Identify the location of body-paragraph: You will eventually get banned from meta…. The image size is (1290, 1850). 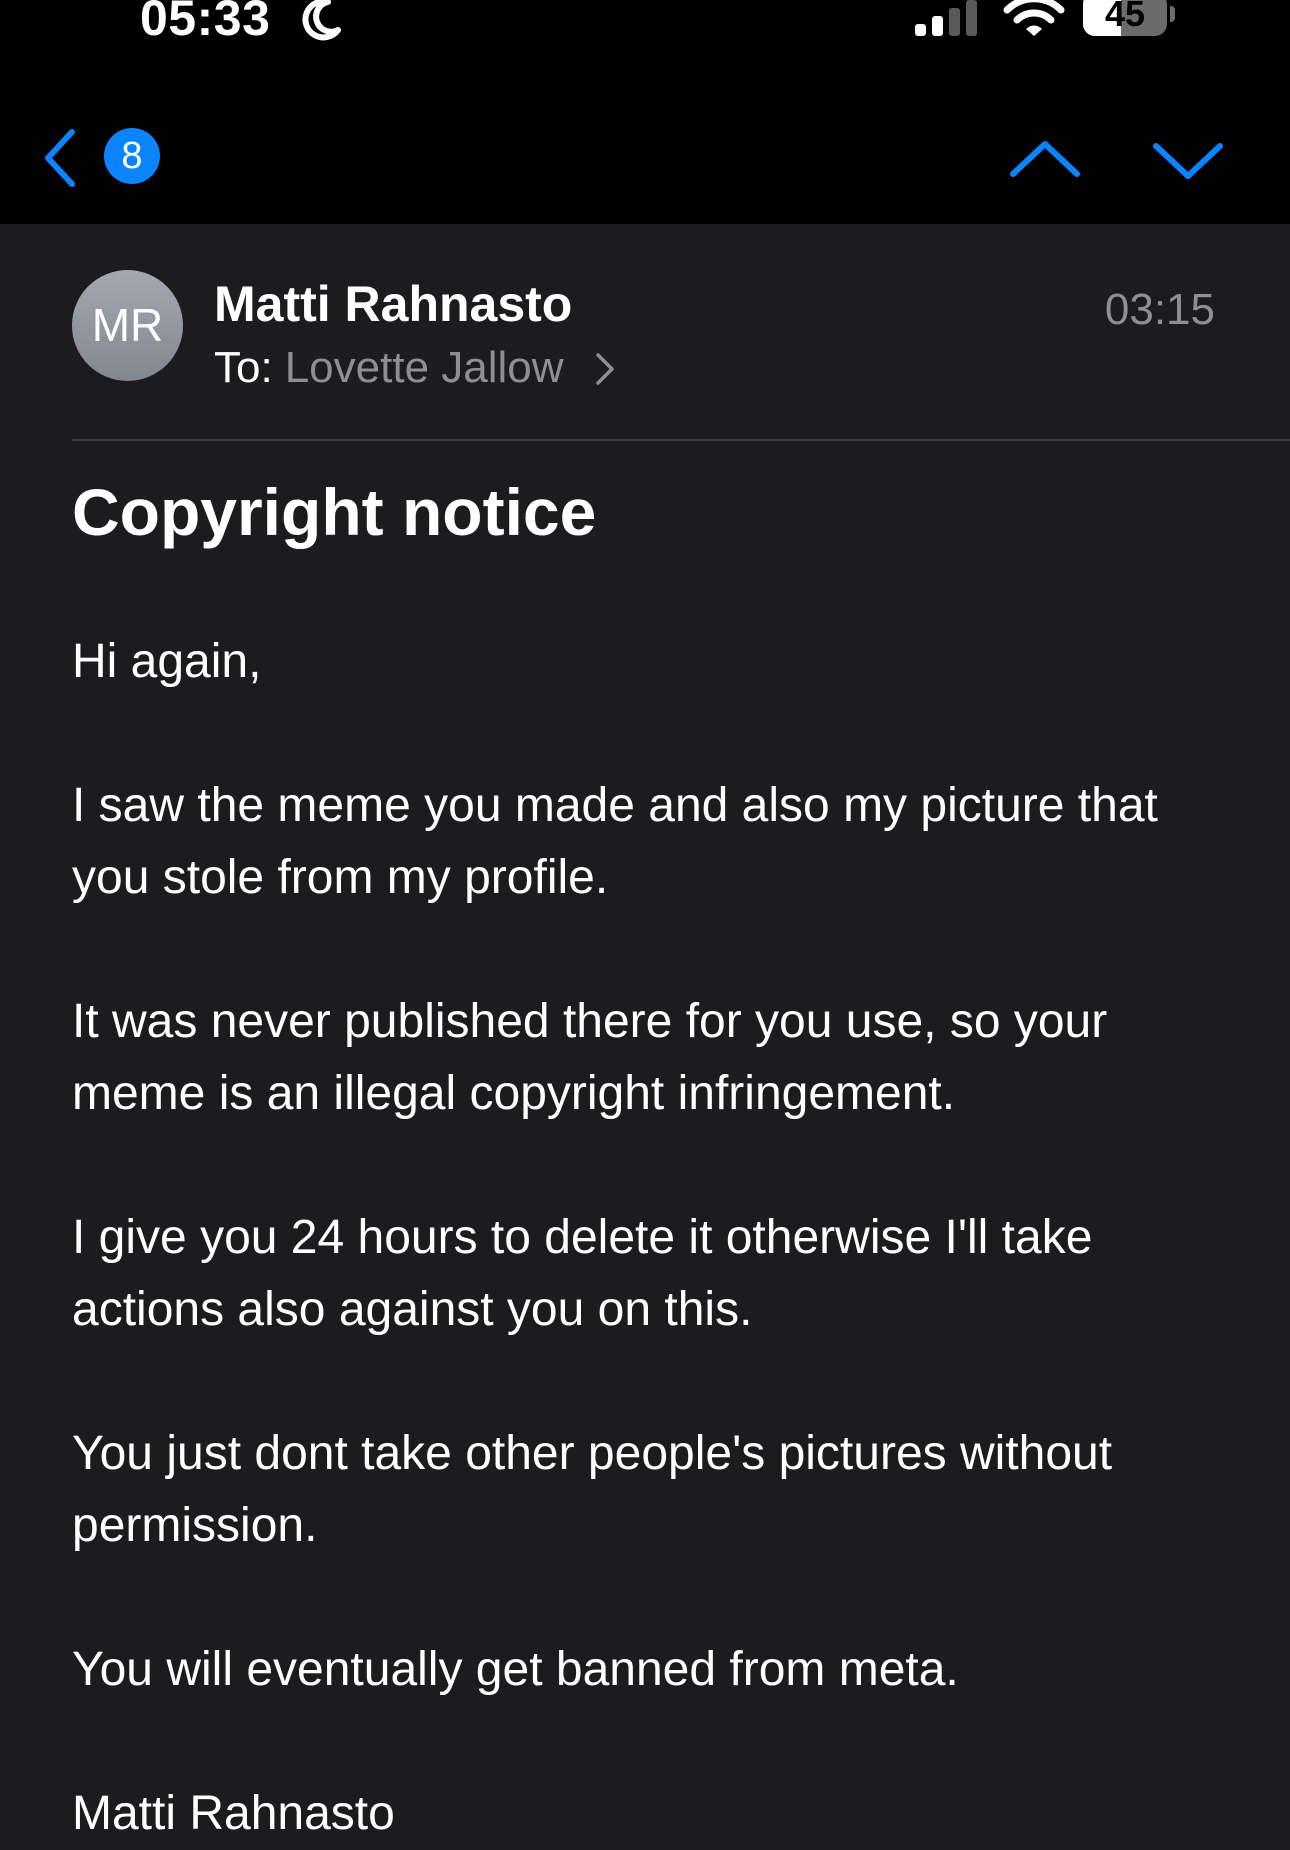
(515, 1669).